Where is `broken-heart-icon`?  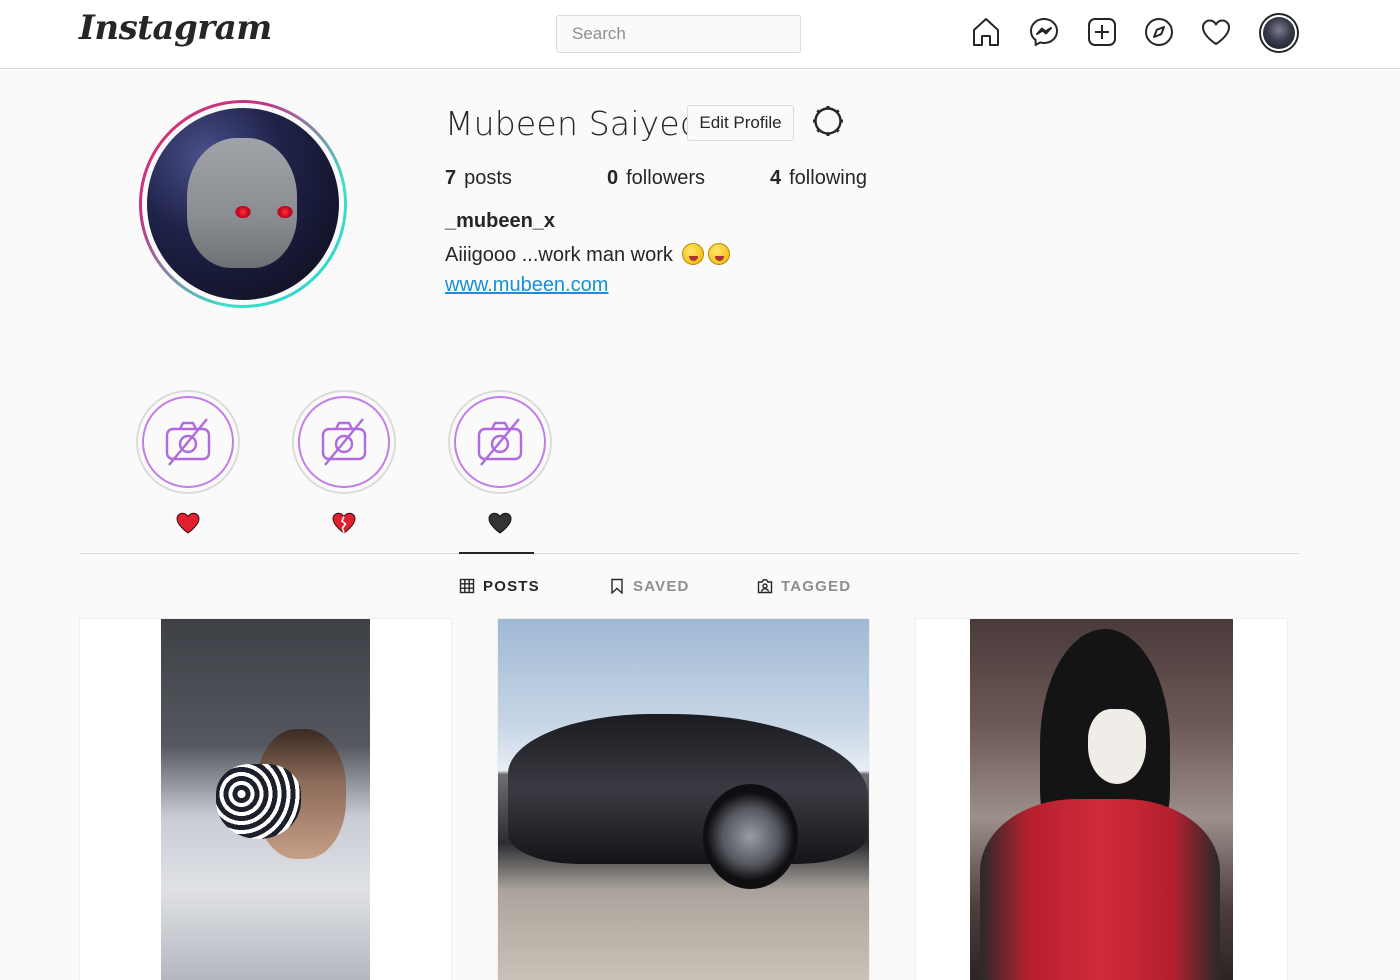 broken-heart-icon is located at coordinates (344, 523).